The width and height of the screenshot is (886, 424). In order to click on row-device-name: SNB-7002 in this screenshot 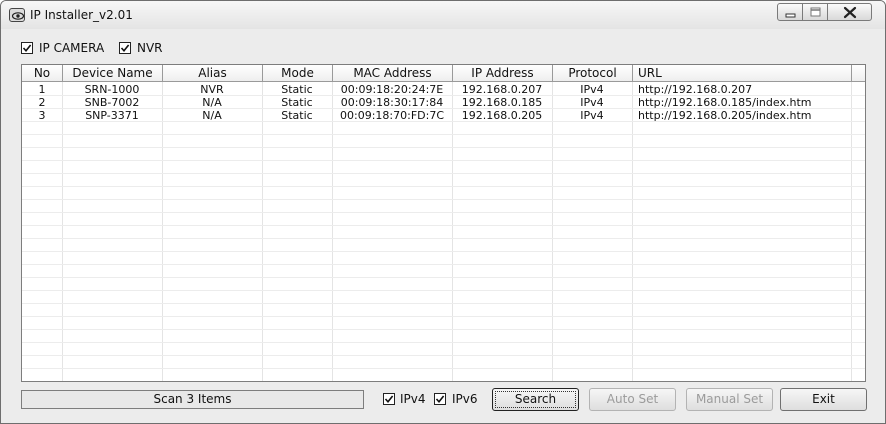, I will do `click(112, 102)`.